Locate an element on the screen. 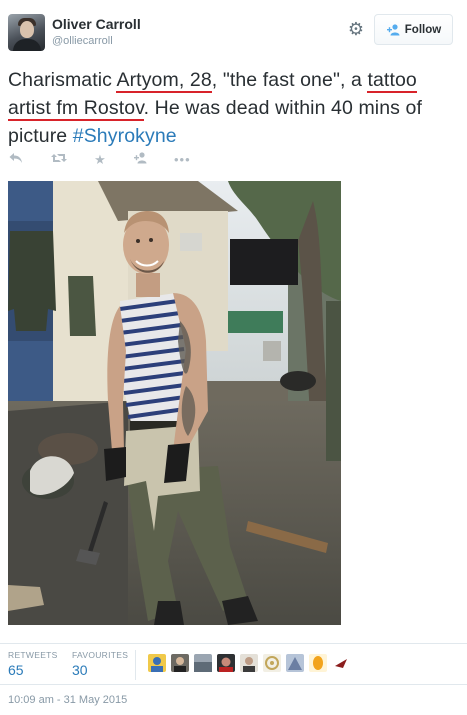  more-icon: ••• is located at coordinates (182, 160).